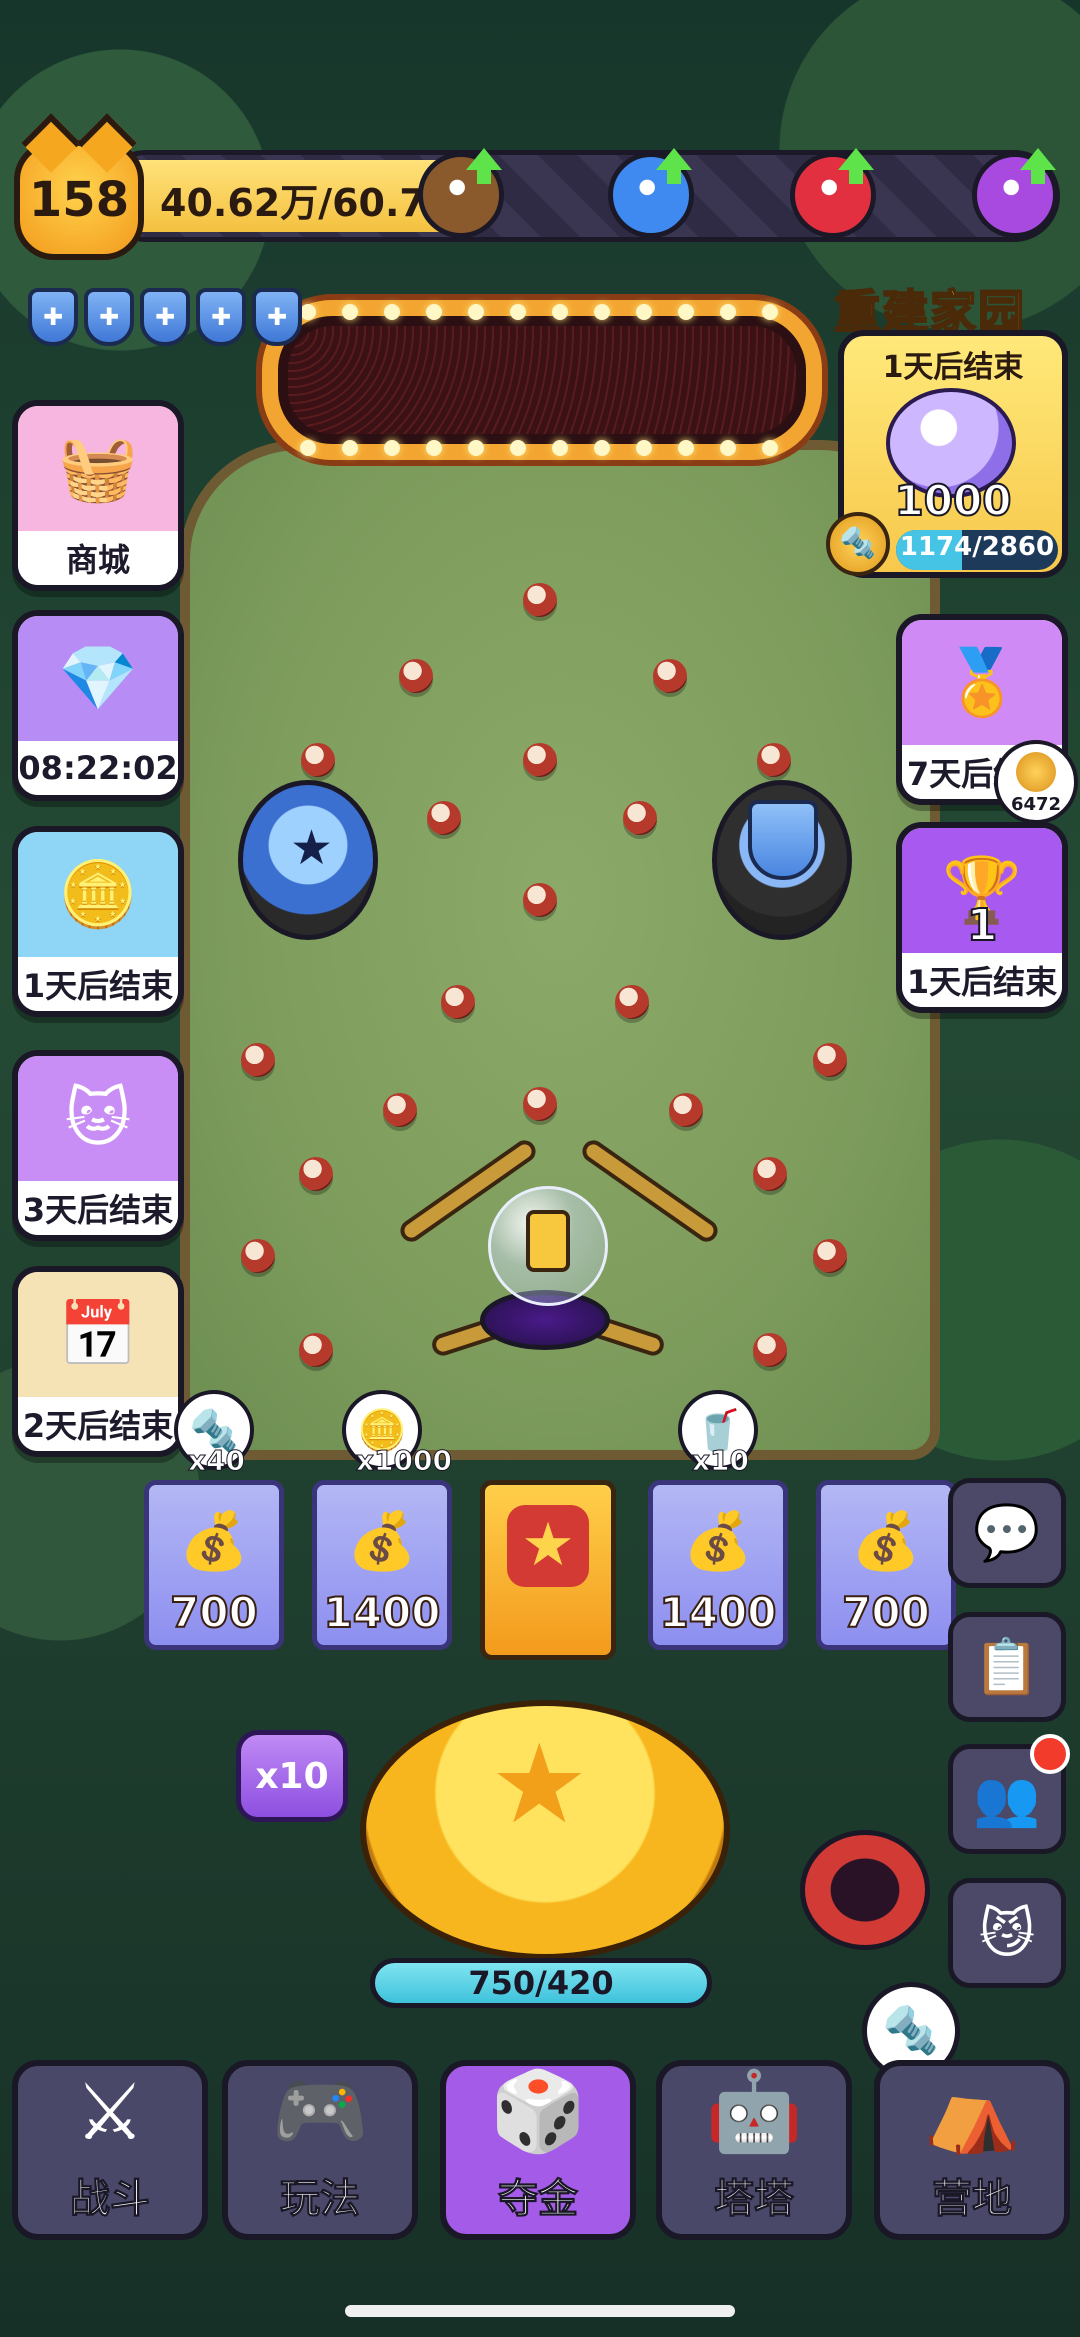 The image size is (1080, 2337). I want to click on tent-icon: ⛺, so click(972, 2112).